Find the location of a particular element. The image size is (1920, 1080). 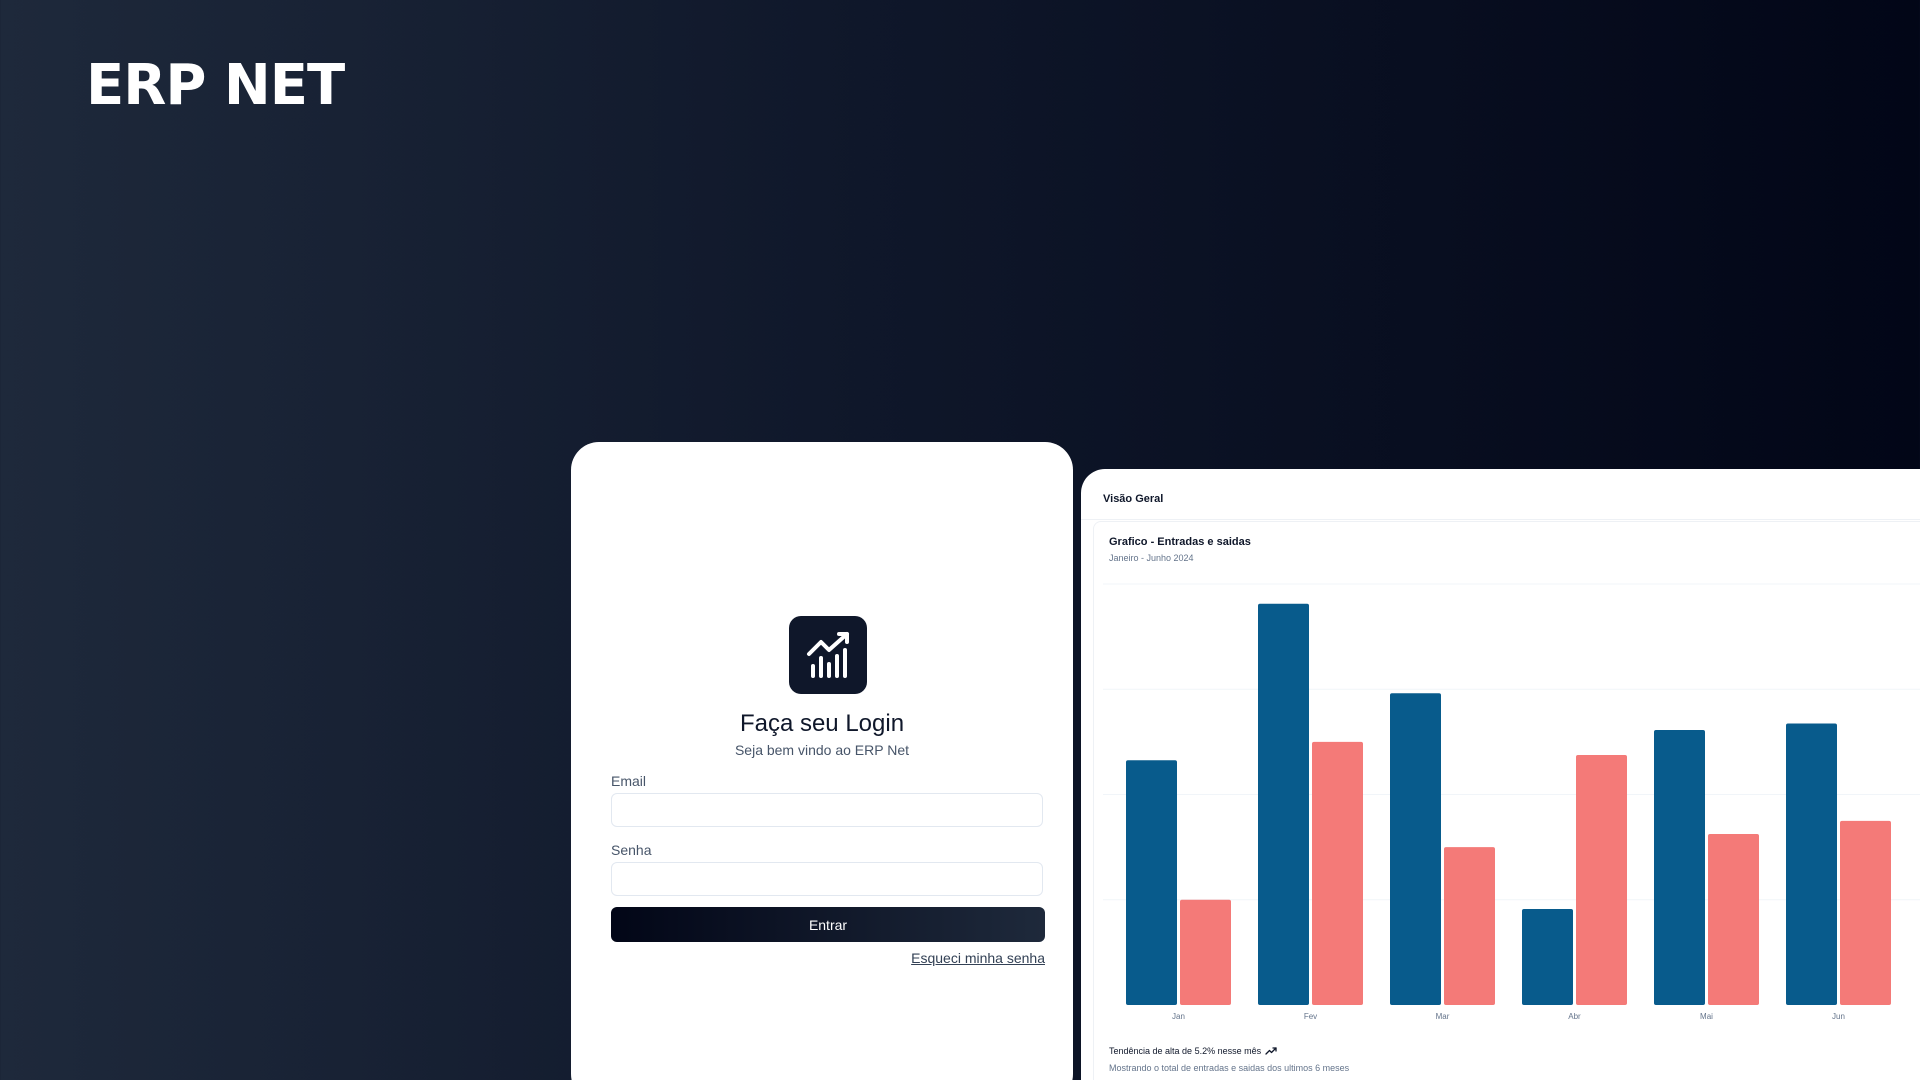

password-field is located at coordinates (827, 879).